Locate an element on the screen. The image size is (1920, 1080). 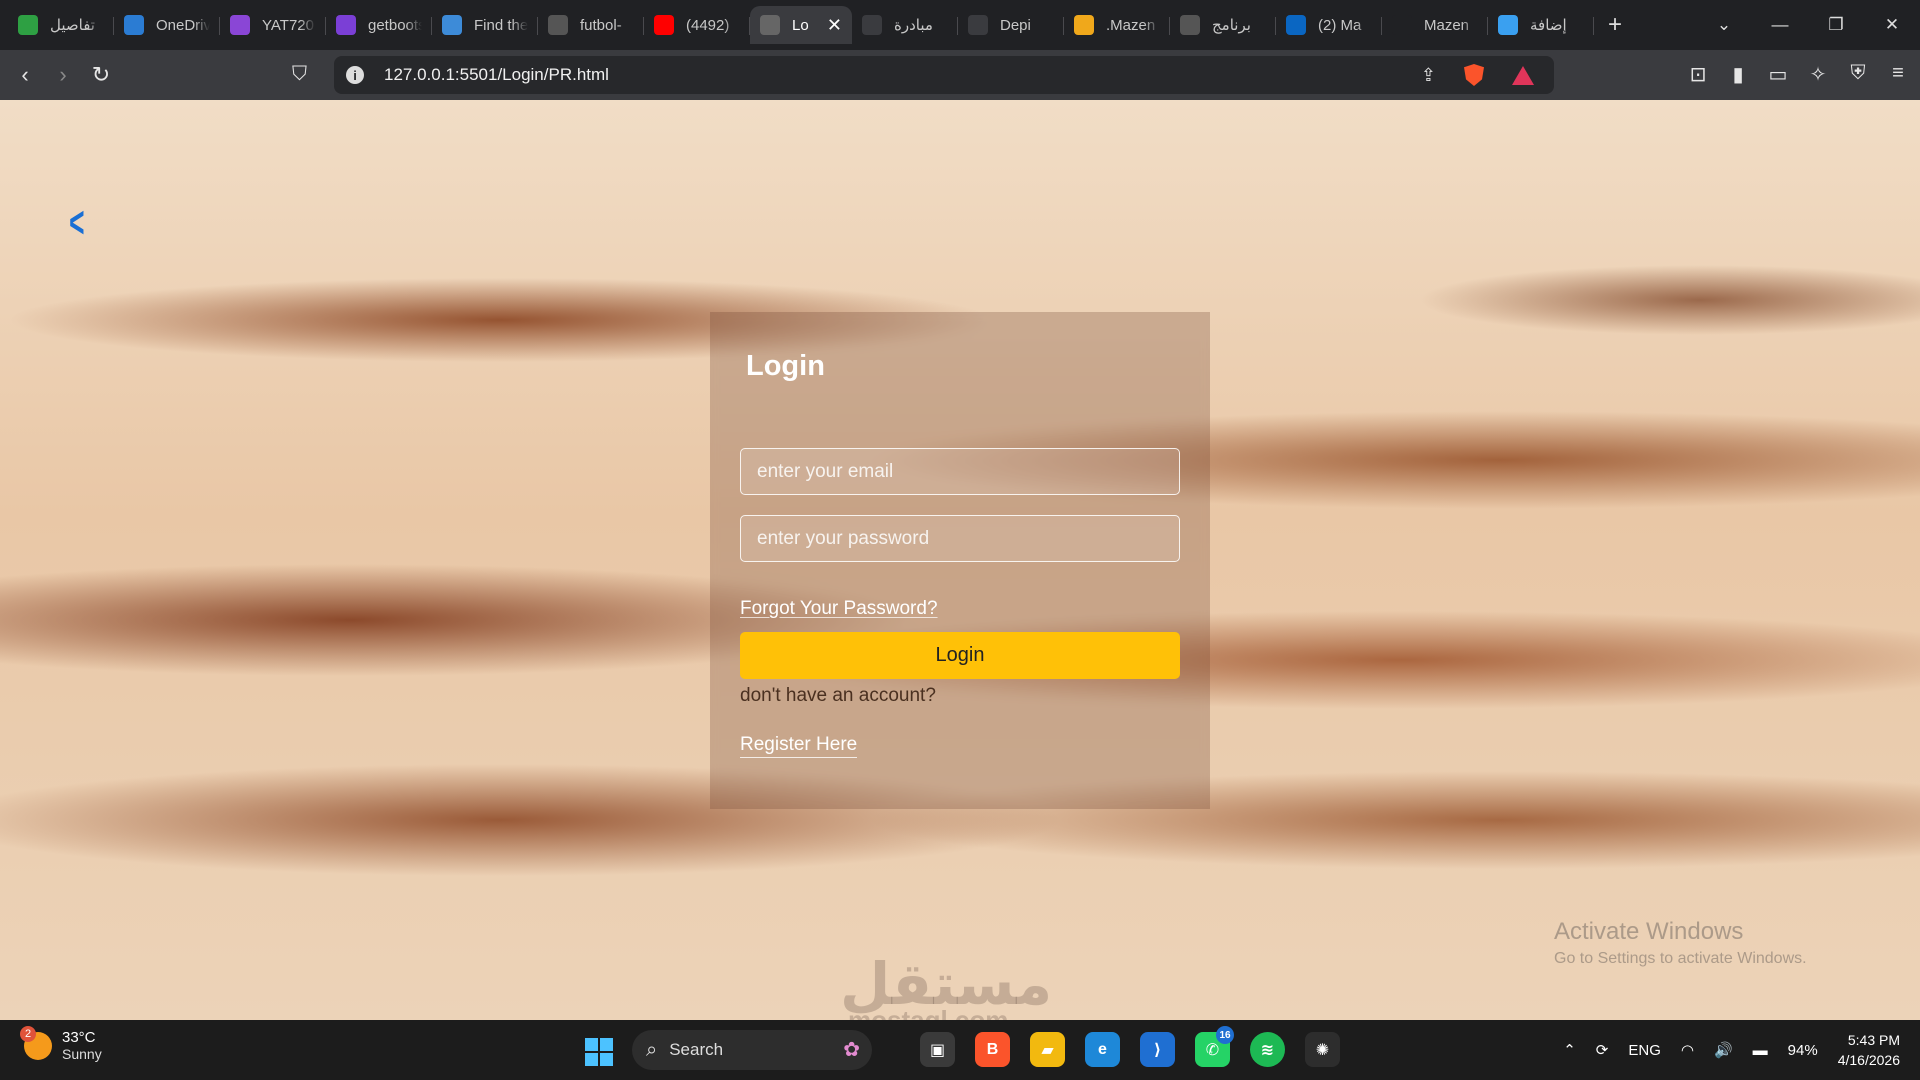
browser-tab: إضافة is located at coordinates (1541, 25).